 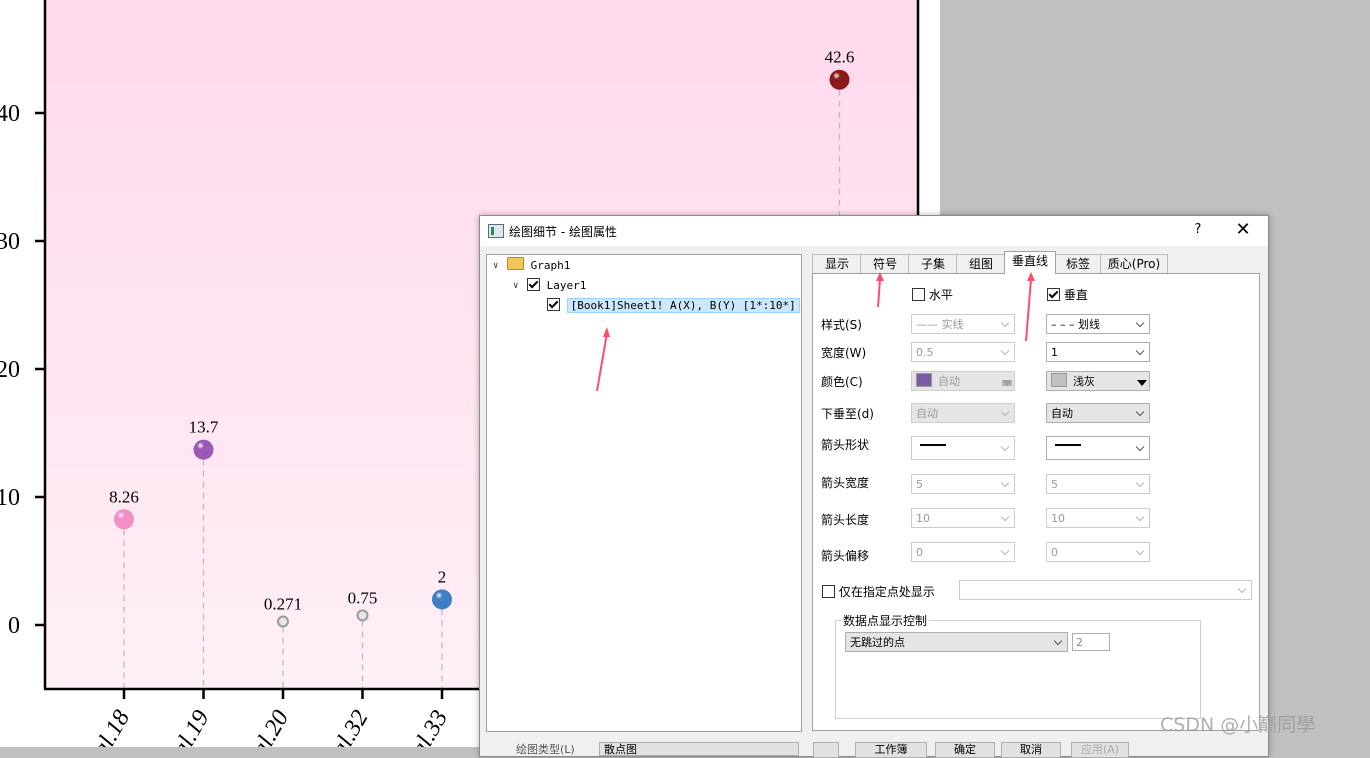 I want to click on arrow-offset-label: 箭头偏移, so click(x=845, y=556).